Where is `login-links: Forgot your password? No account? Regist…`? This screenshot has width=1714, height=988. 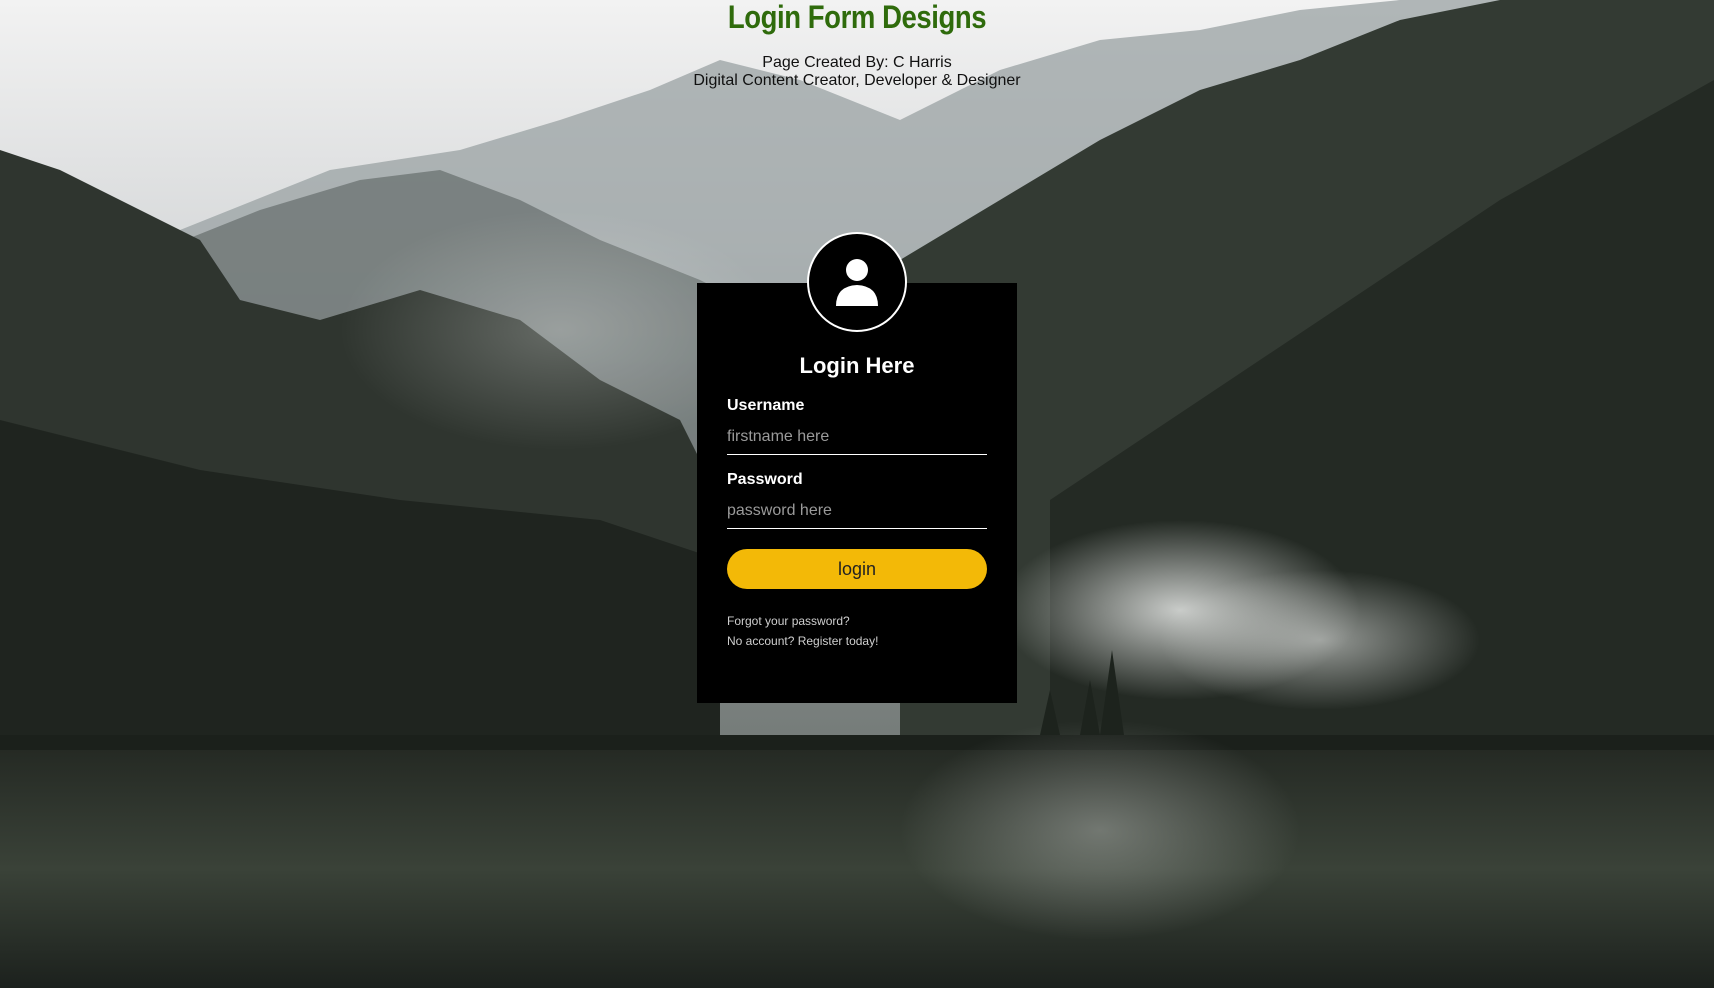
login-links: Forgot your password? No account? Regist… is located at coordinates (857, 631).